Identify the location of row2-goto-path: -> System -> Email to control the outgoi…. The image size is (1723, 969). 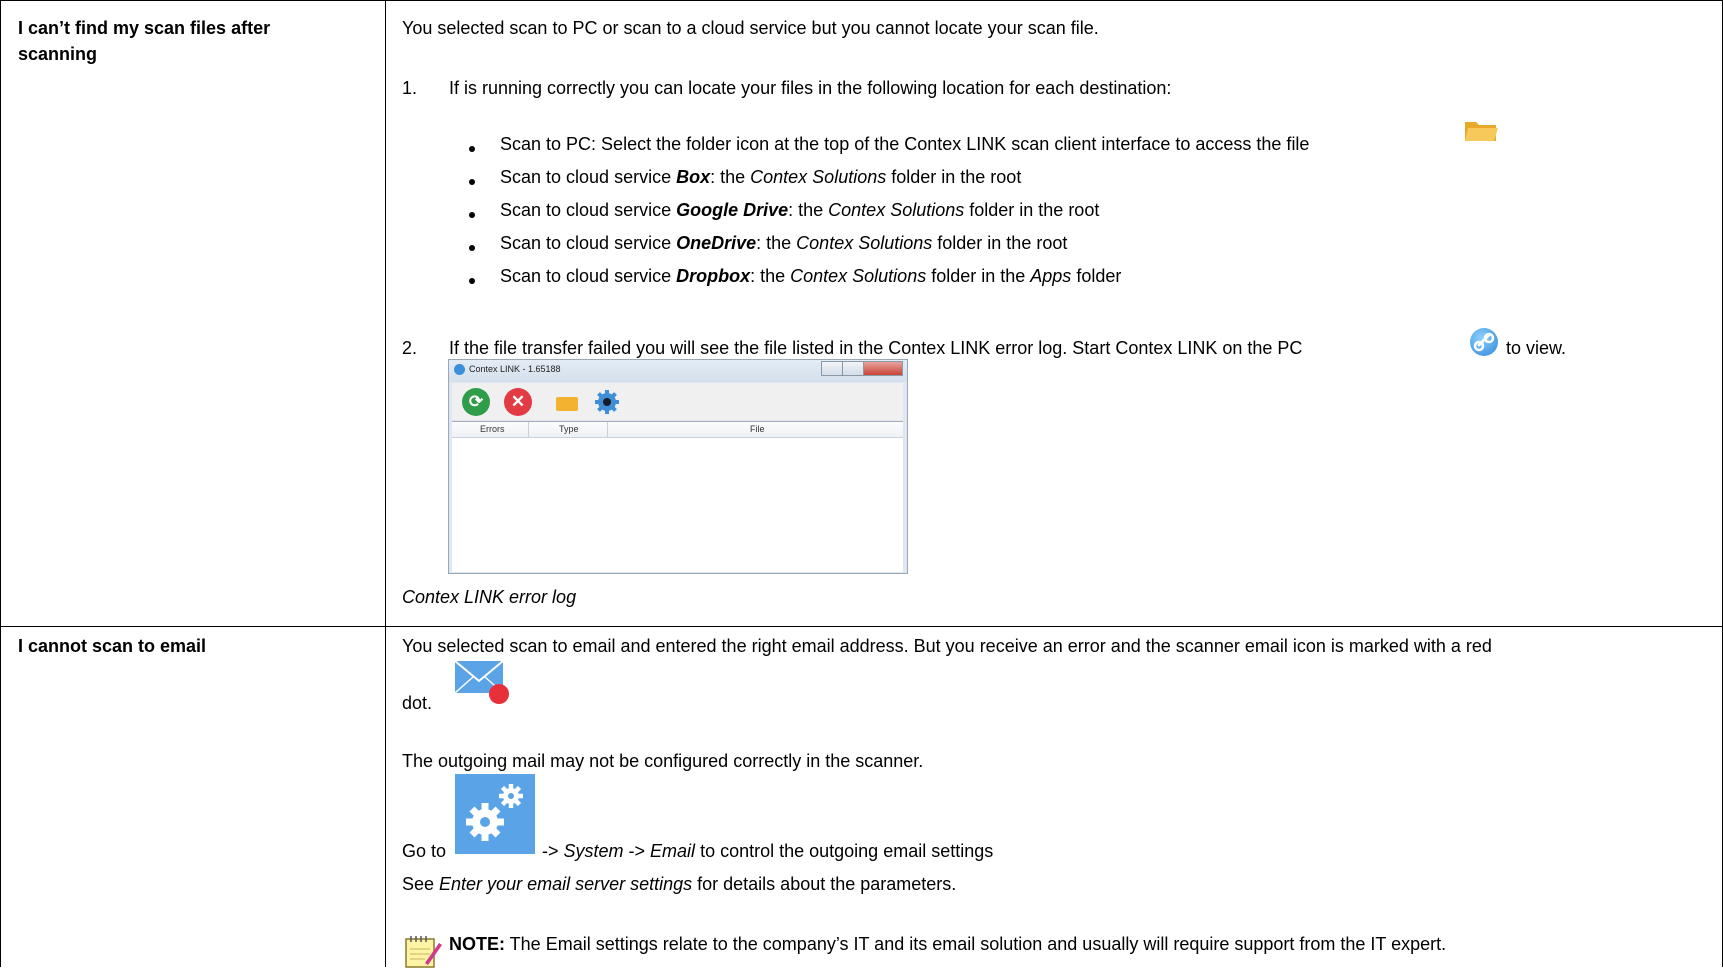
(768, 851).